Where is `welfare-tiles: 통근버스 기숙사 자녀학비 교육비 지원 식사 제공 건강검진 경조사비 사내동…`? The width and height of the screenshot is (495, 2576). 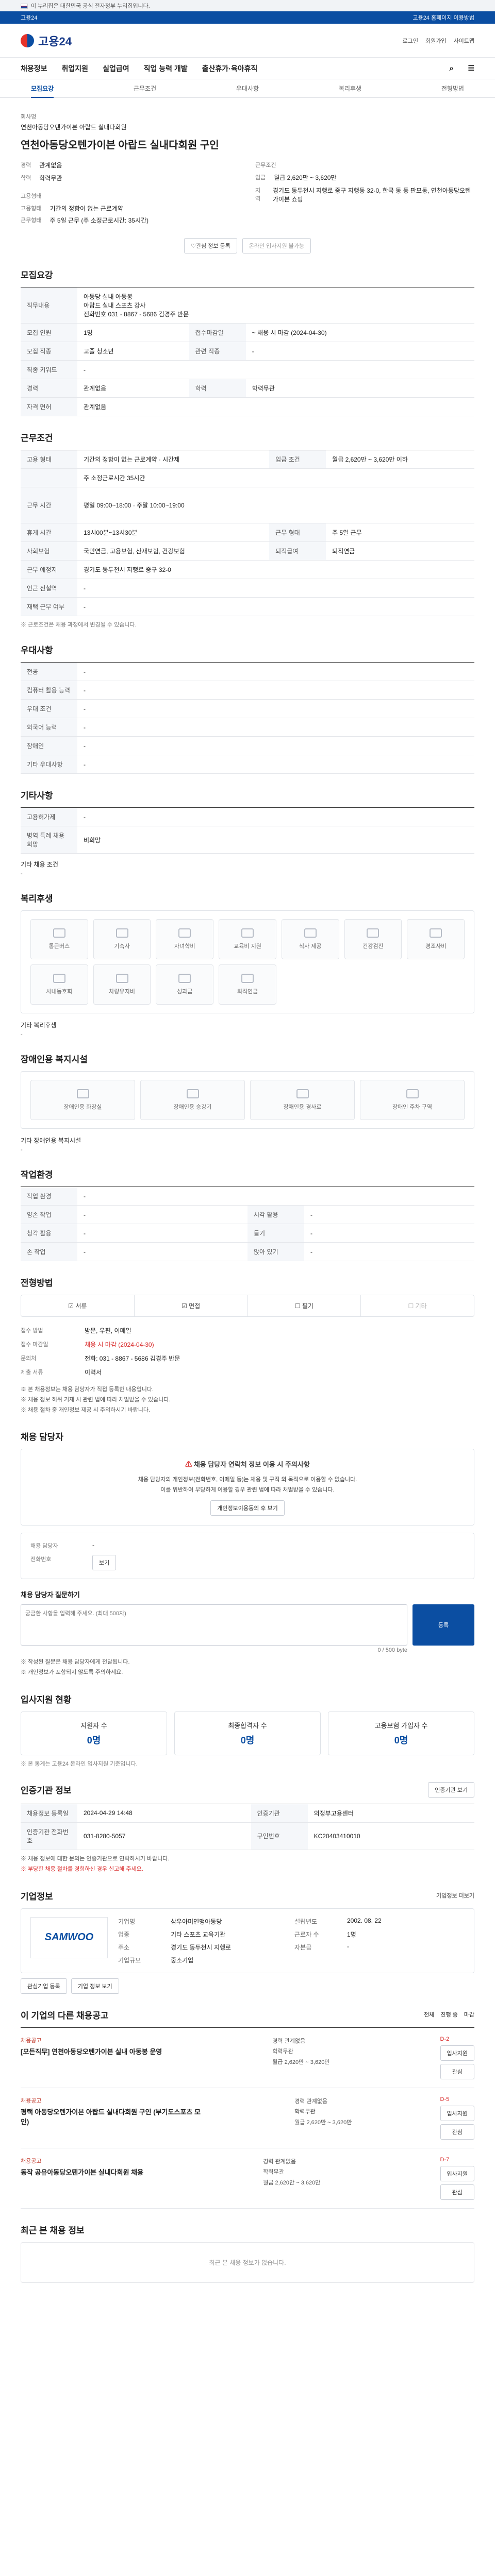 welfare-tiles: 통근버스 기숙사 자녀학비 교육비 지원 식사 제공 건강검진 경조사비 사내동… is located at coordinates (247, 962).